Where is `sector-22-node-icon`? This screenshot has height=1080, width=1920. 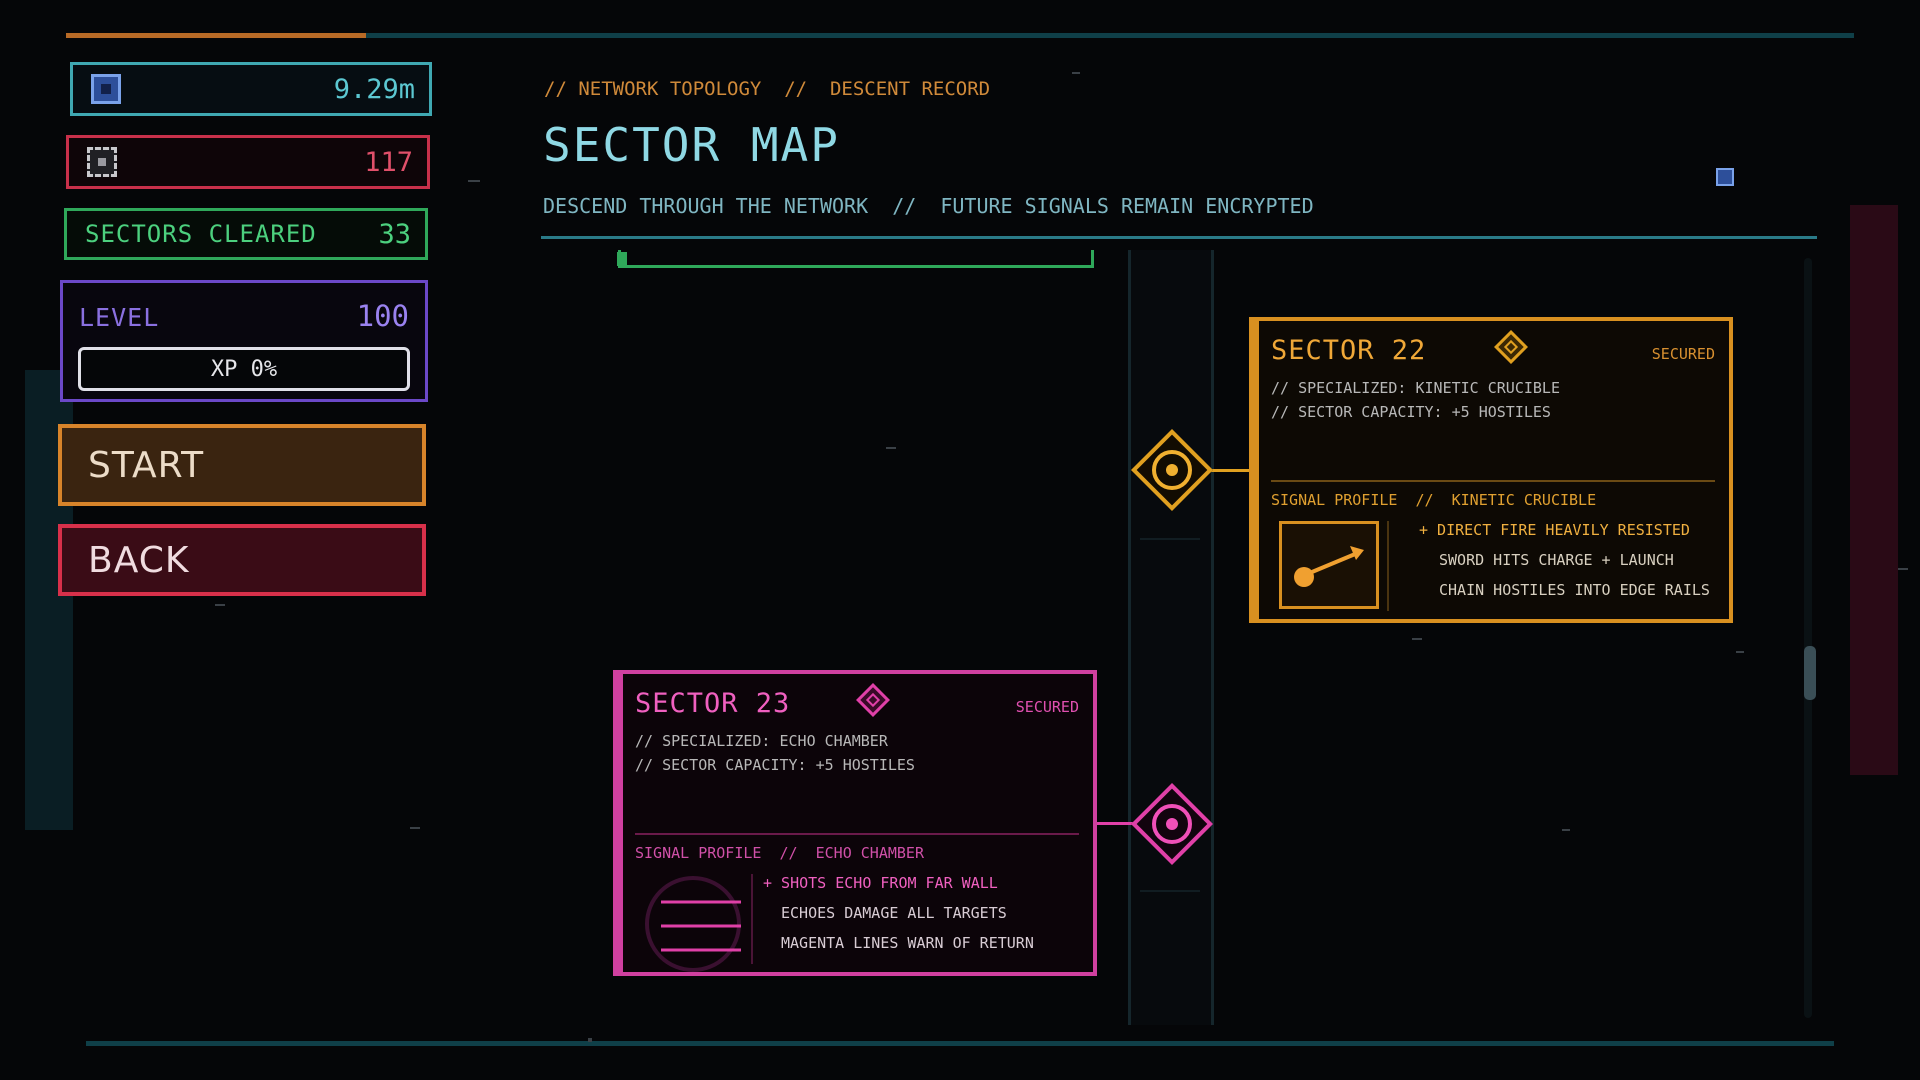
sector-22-node-icon is located at coordinates (1172, 470).